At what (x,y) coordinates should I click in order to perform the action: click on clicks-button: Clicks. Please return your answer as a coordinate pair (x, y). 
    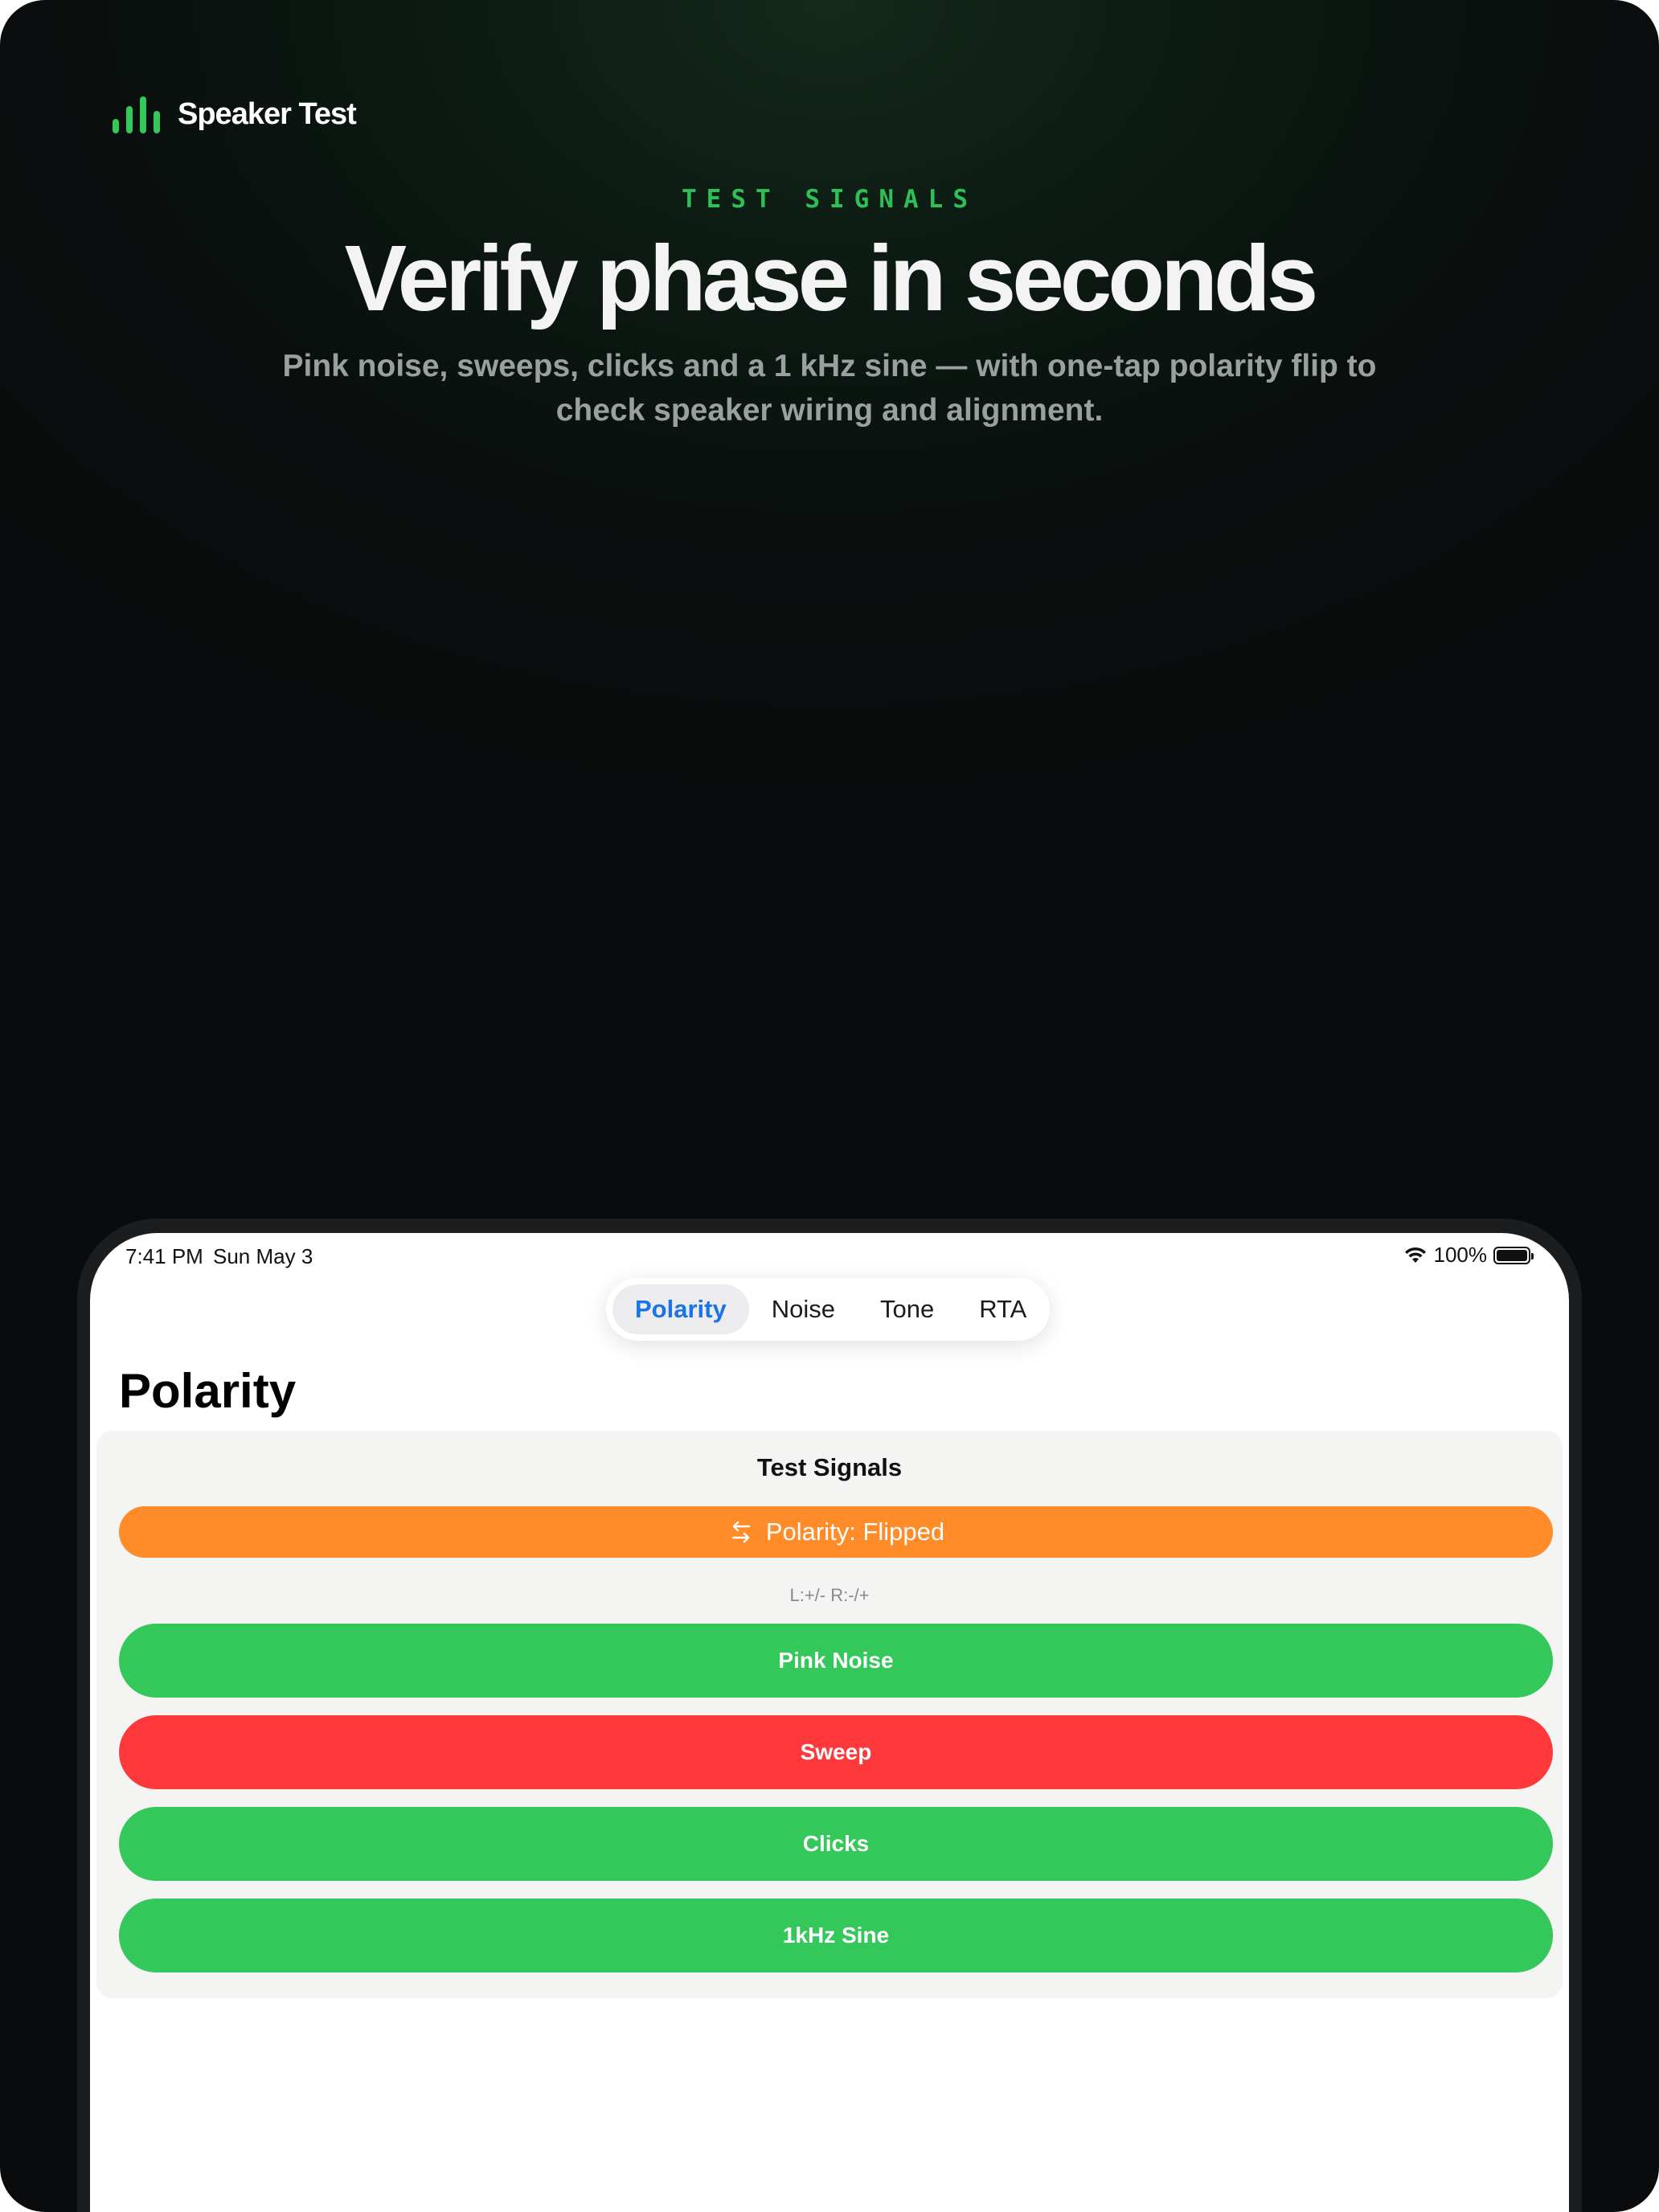
    Looking at the image, I should click on (836, 1844).